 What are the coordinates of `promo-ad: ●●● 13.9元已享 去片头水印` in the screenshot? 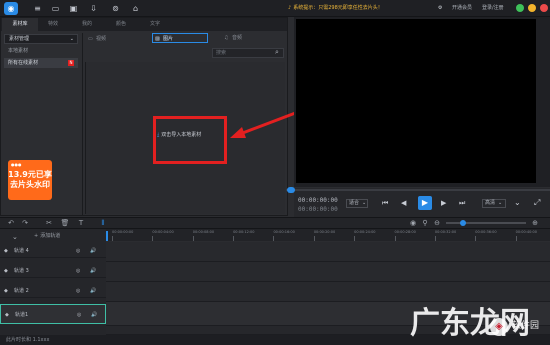 It's located at (30, 180).